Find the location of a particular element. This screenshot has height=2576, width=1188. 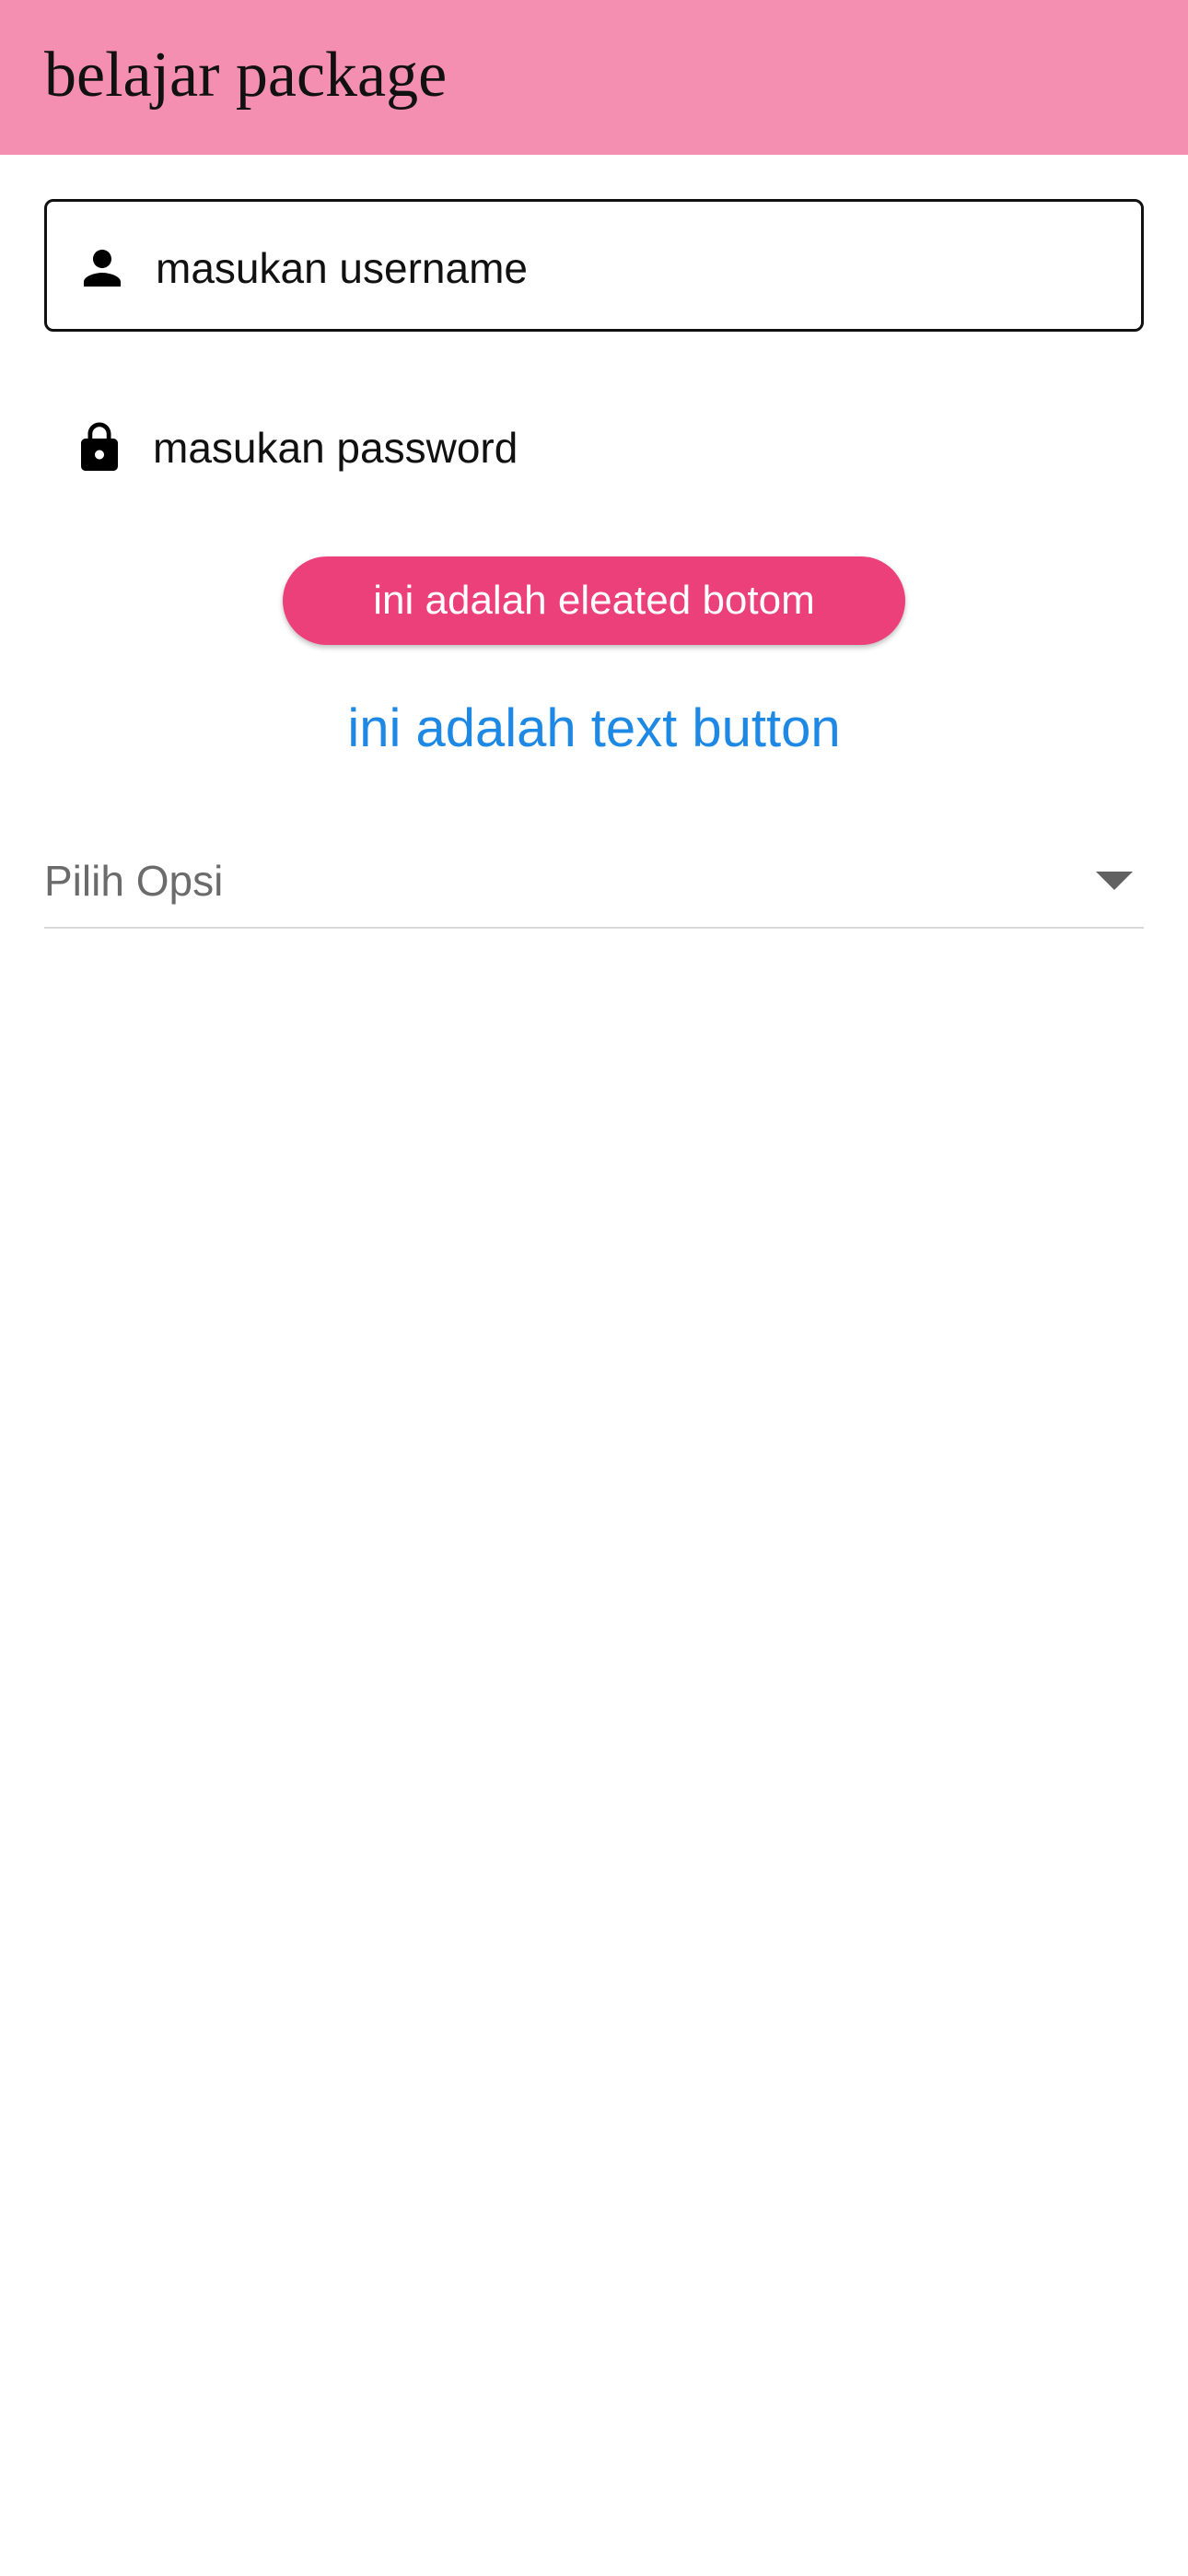

username-input is located at coordinates (634, 268).